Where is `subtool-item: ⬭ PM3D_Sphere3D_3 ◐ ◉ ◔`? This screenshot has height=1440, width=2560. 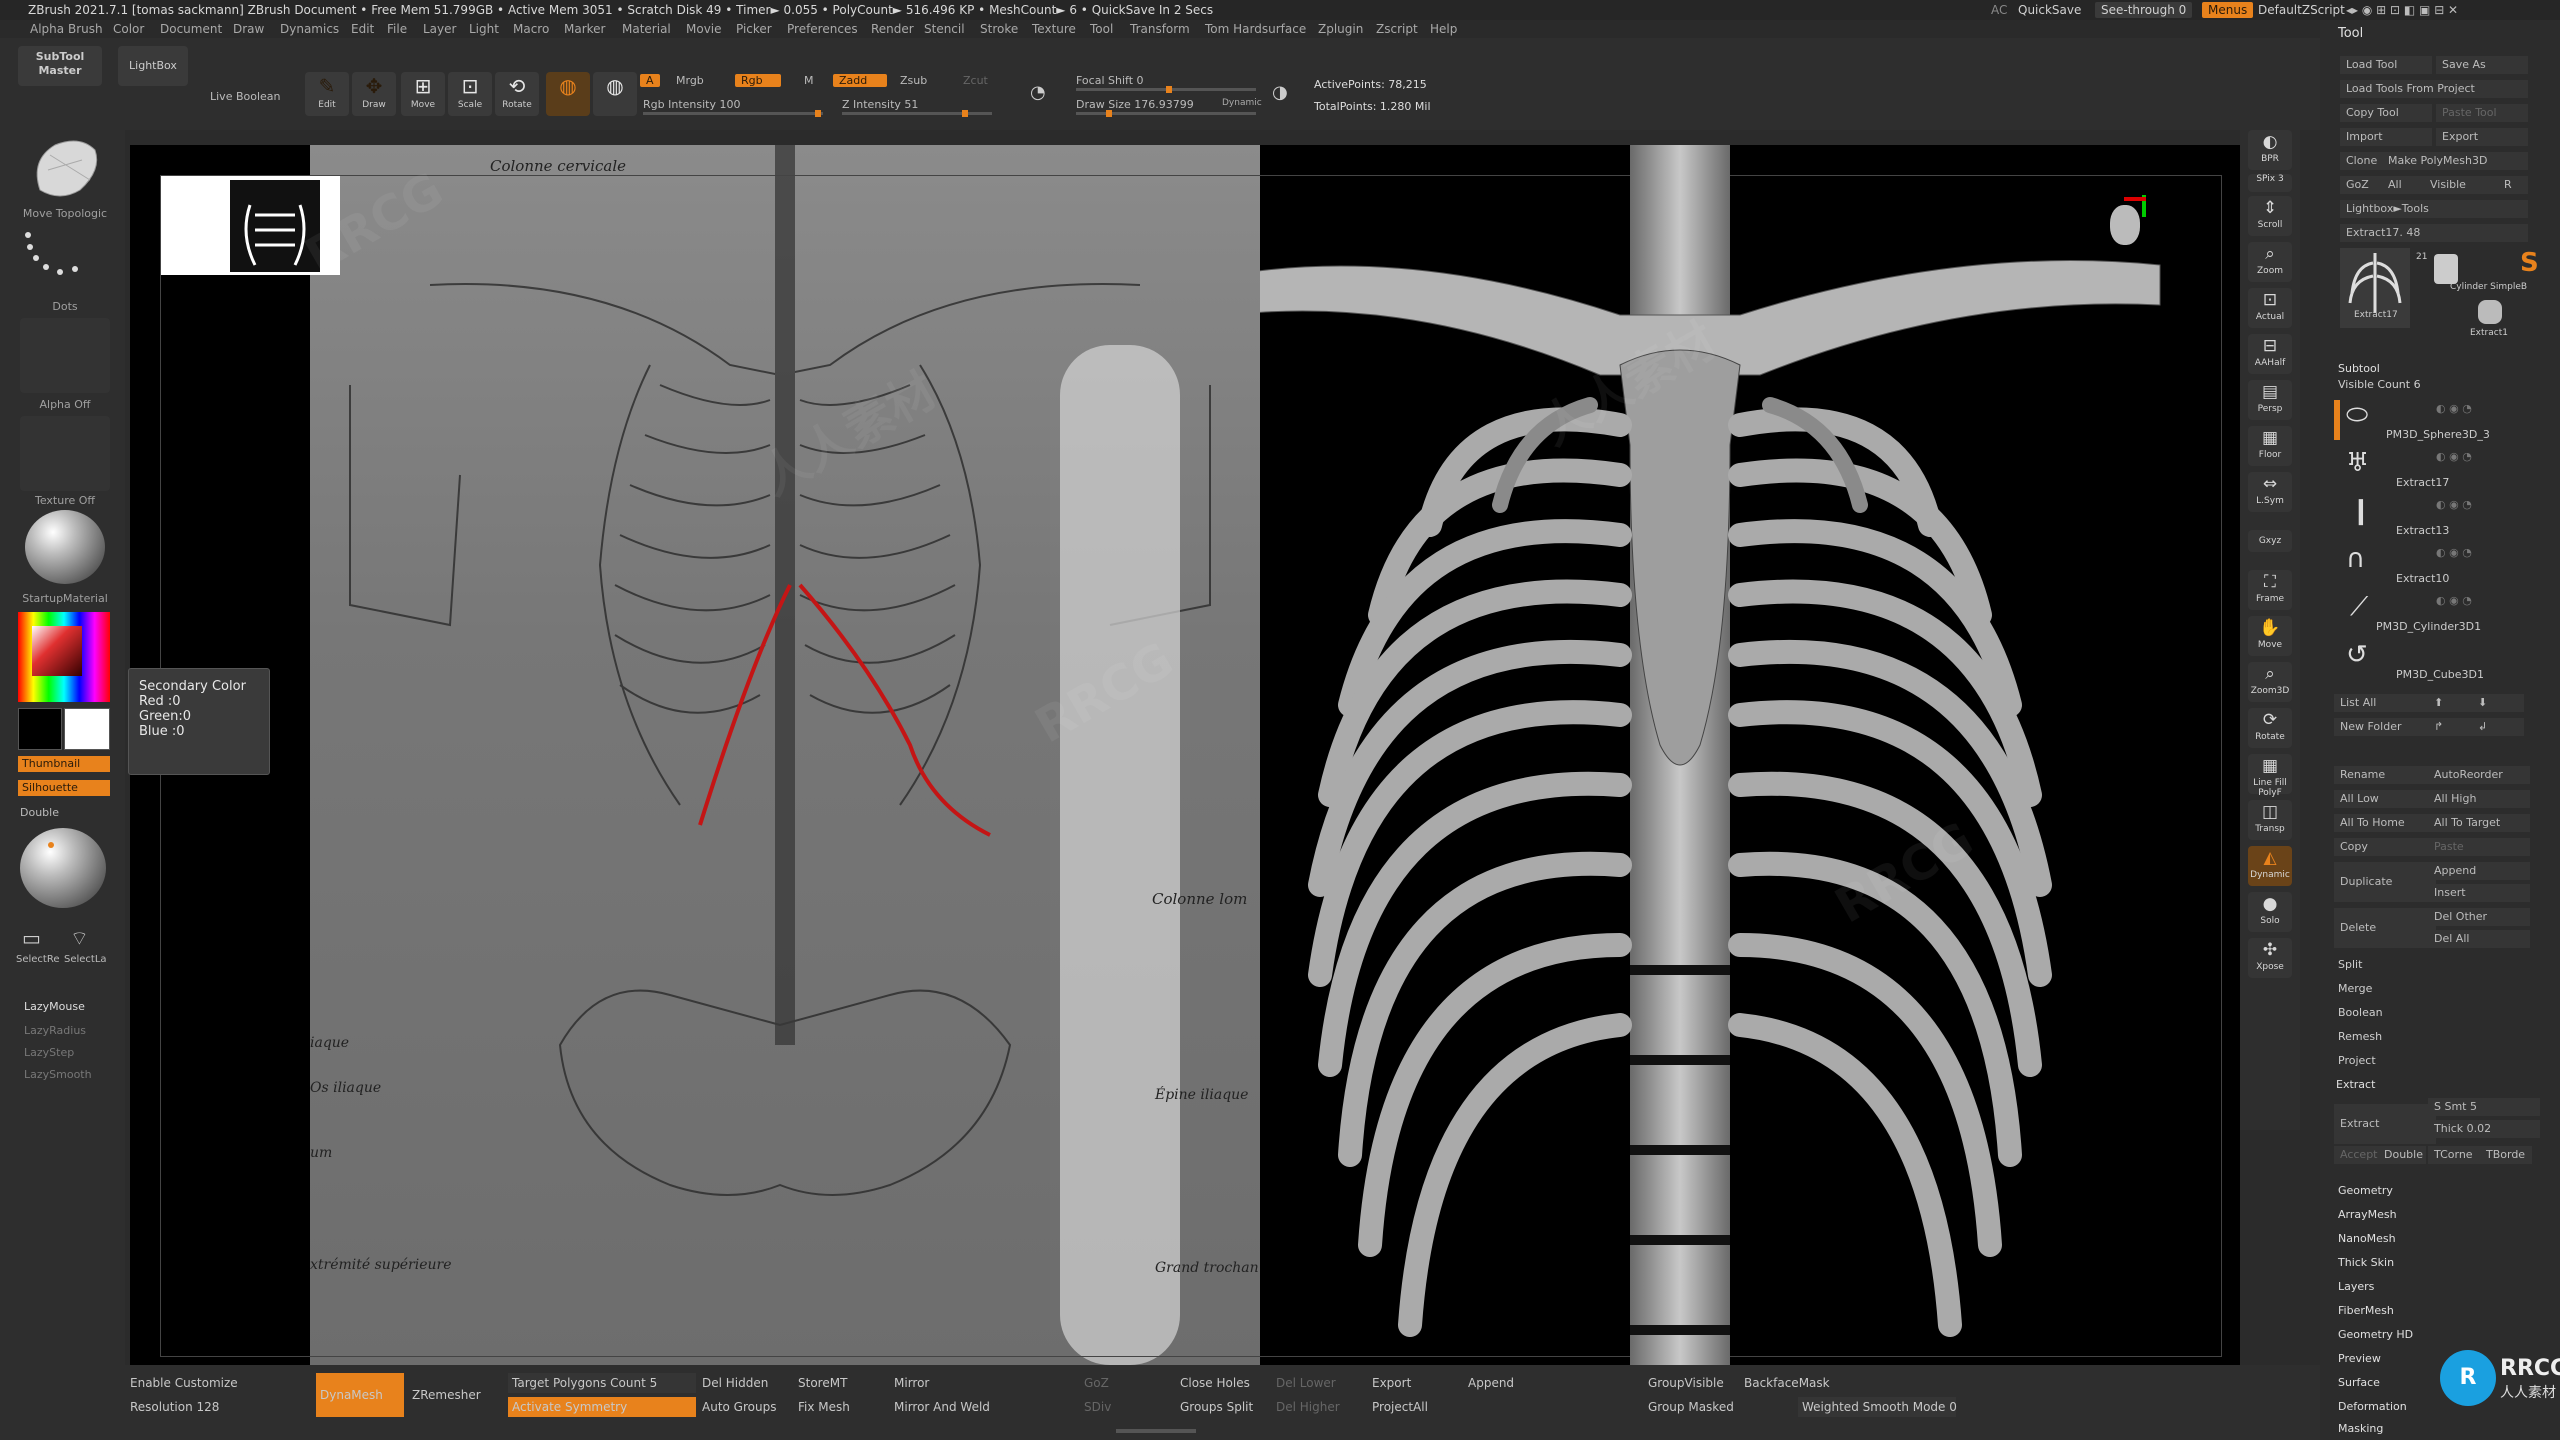
subtool-item: ⬭ PM3D_Sphere3D_3 ◐ ◉ ◔ is located at coordinates (2436, 424).